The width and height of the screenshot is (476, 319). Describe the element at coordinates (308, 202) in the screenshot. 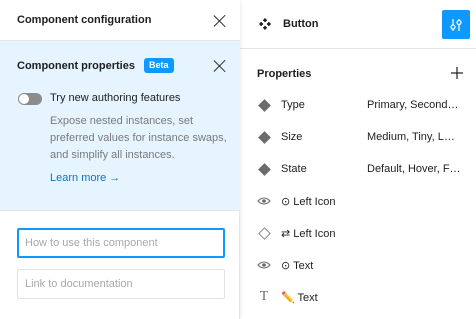

I see `property-name: ⊙ Left Icon` at that location.